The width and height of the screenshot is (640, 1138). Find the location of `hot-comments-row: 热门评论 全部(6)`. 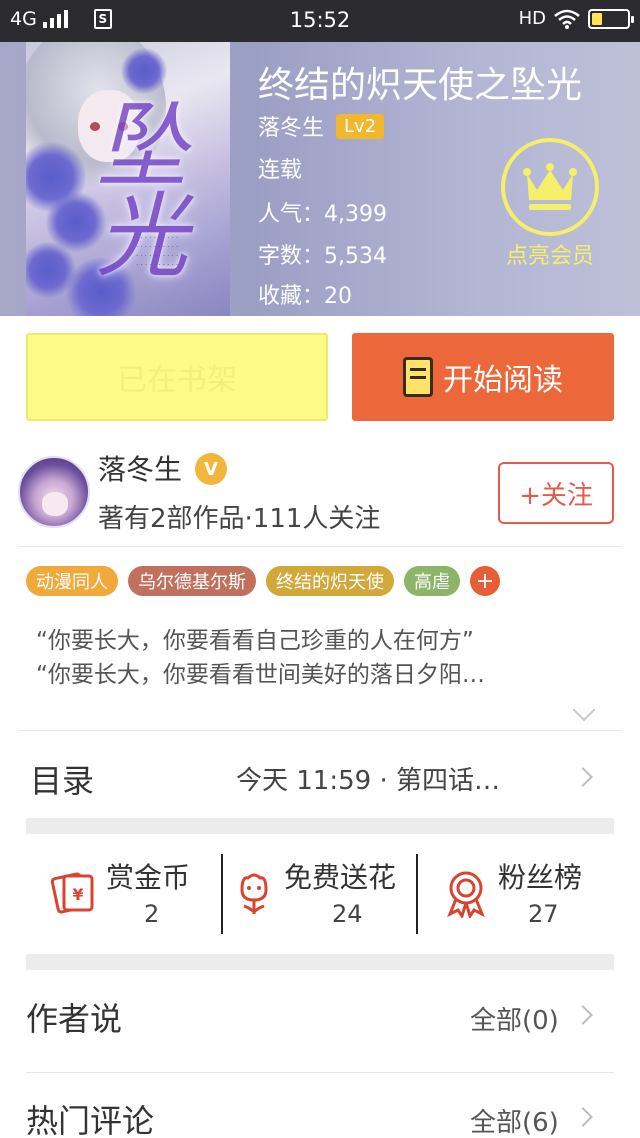

hot-comments-row: 热门评论 全部(6) is located at coordinates (320, 1109).